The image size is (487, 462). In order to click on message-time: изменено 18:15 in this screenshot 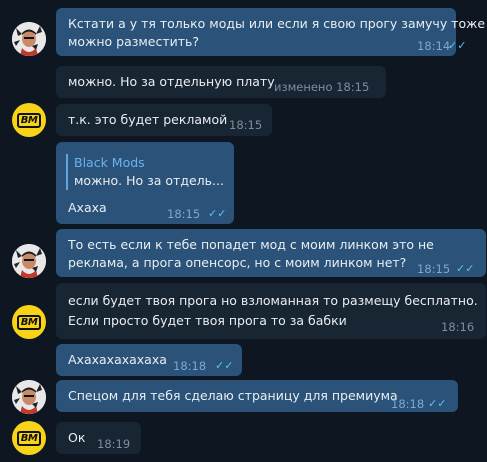, I will do `click(322, 87)`.